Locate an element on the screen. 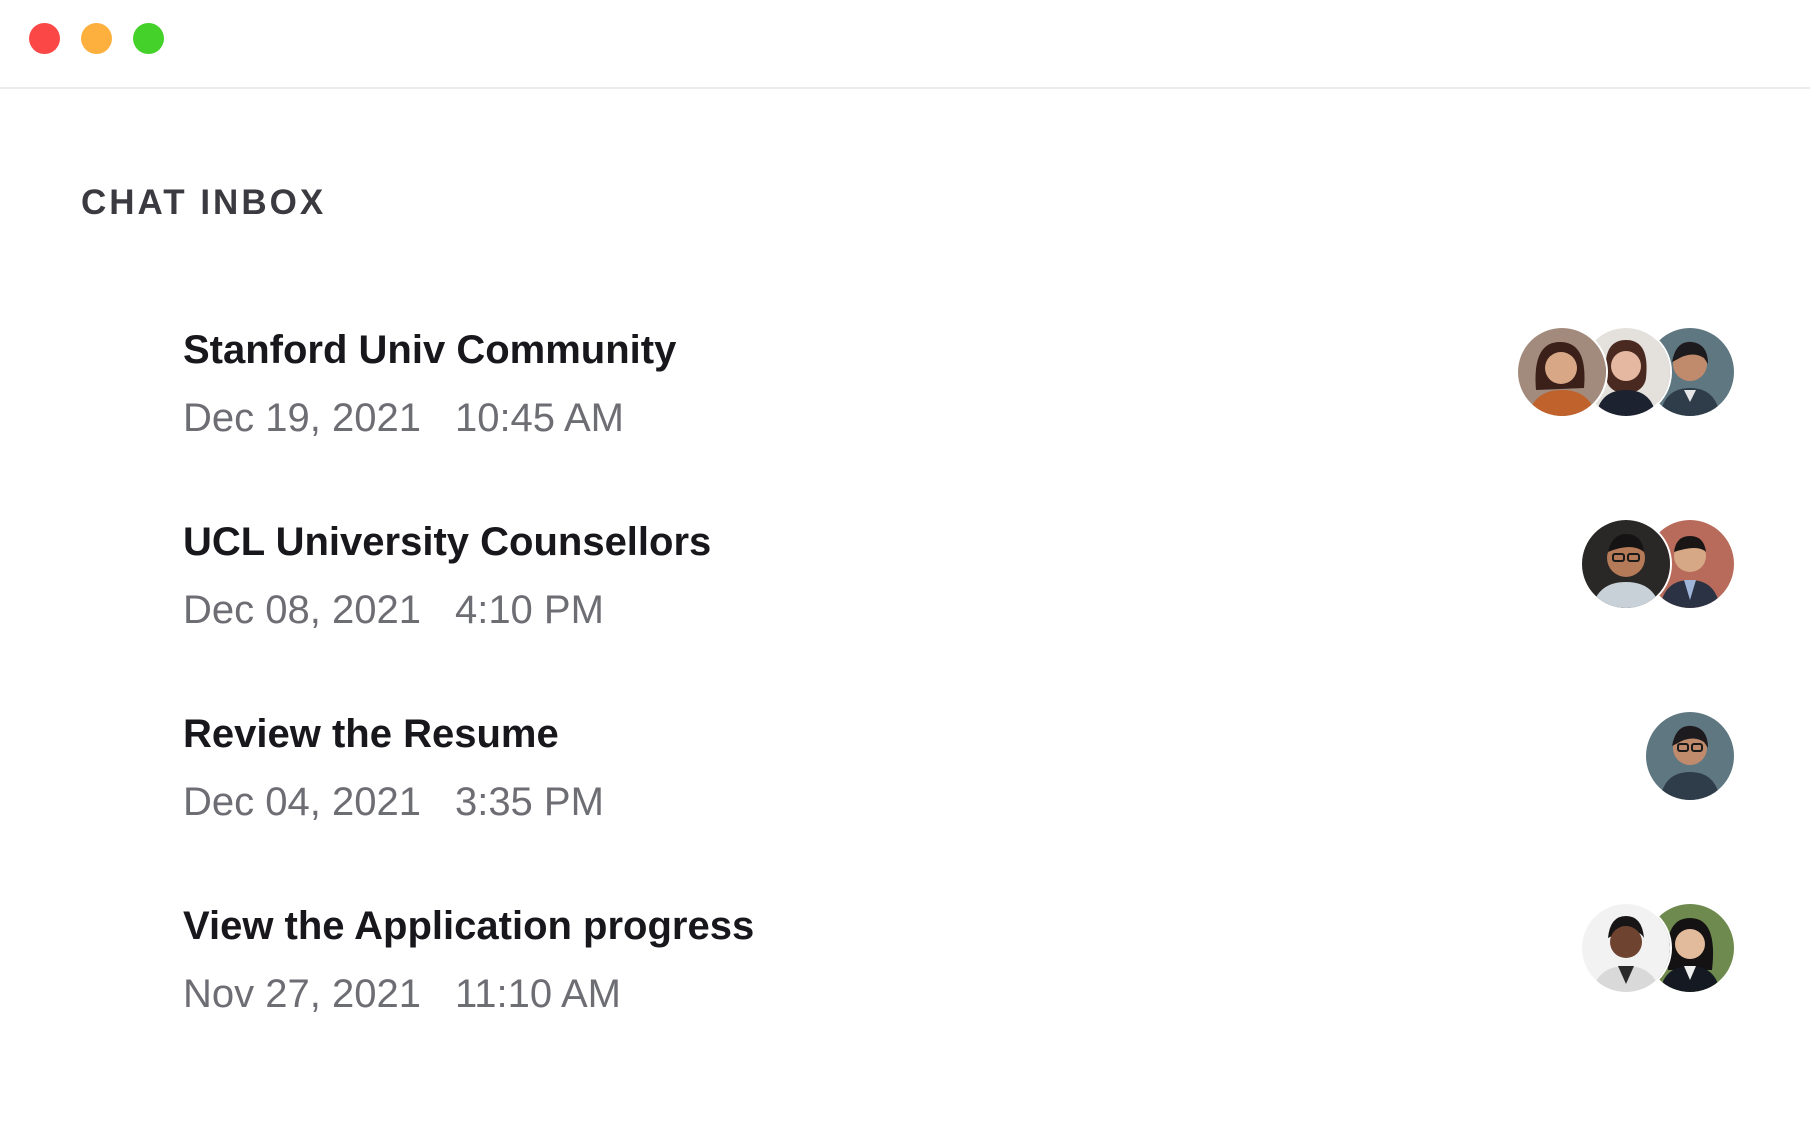 The width and height of the screenshot is (1810, 1124). chat-name: Review the Resume is located at coordinates (371, 734).